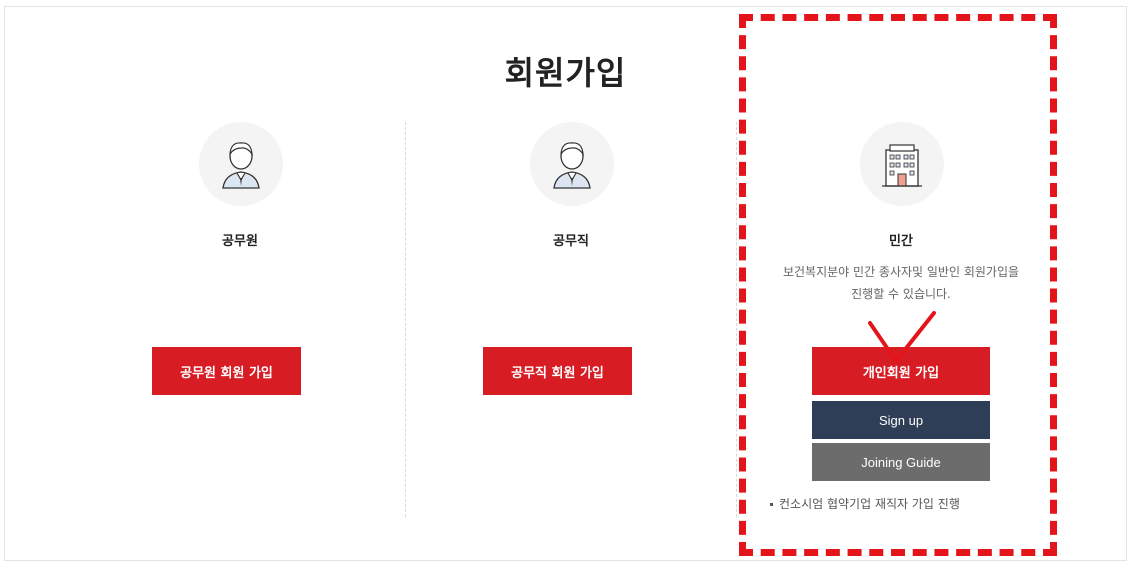  Describe the element at coordinates (869, 504) in the screenshot. I see `note-text: 컨소시엄 협약기업 재직자 가입 진행` at that location.